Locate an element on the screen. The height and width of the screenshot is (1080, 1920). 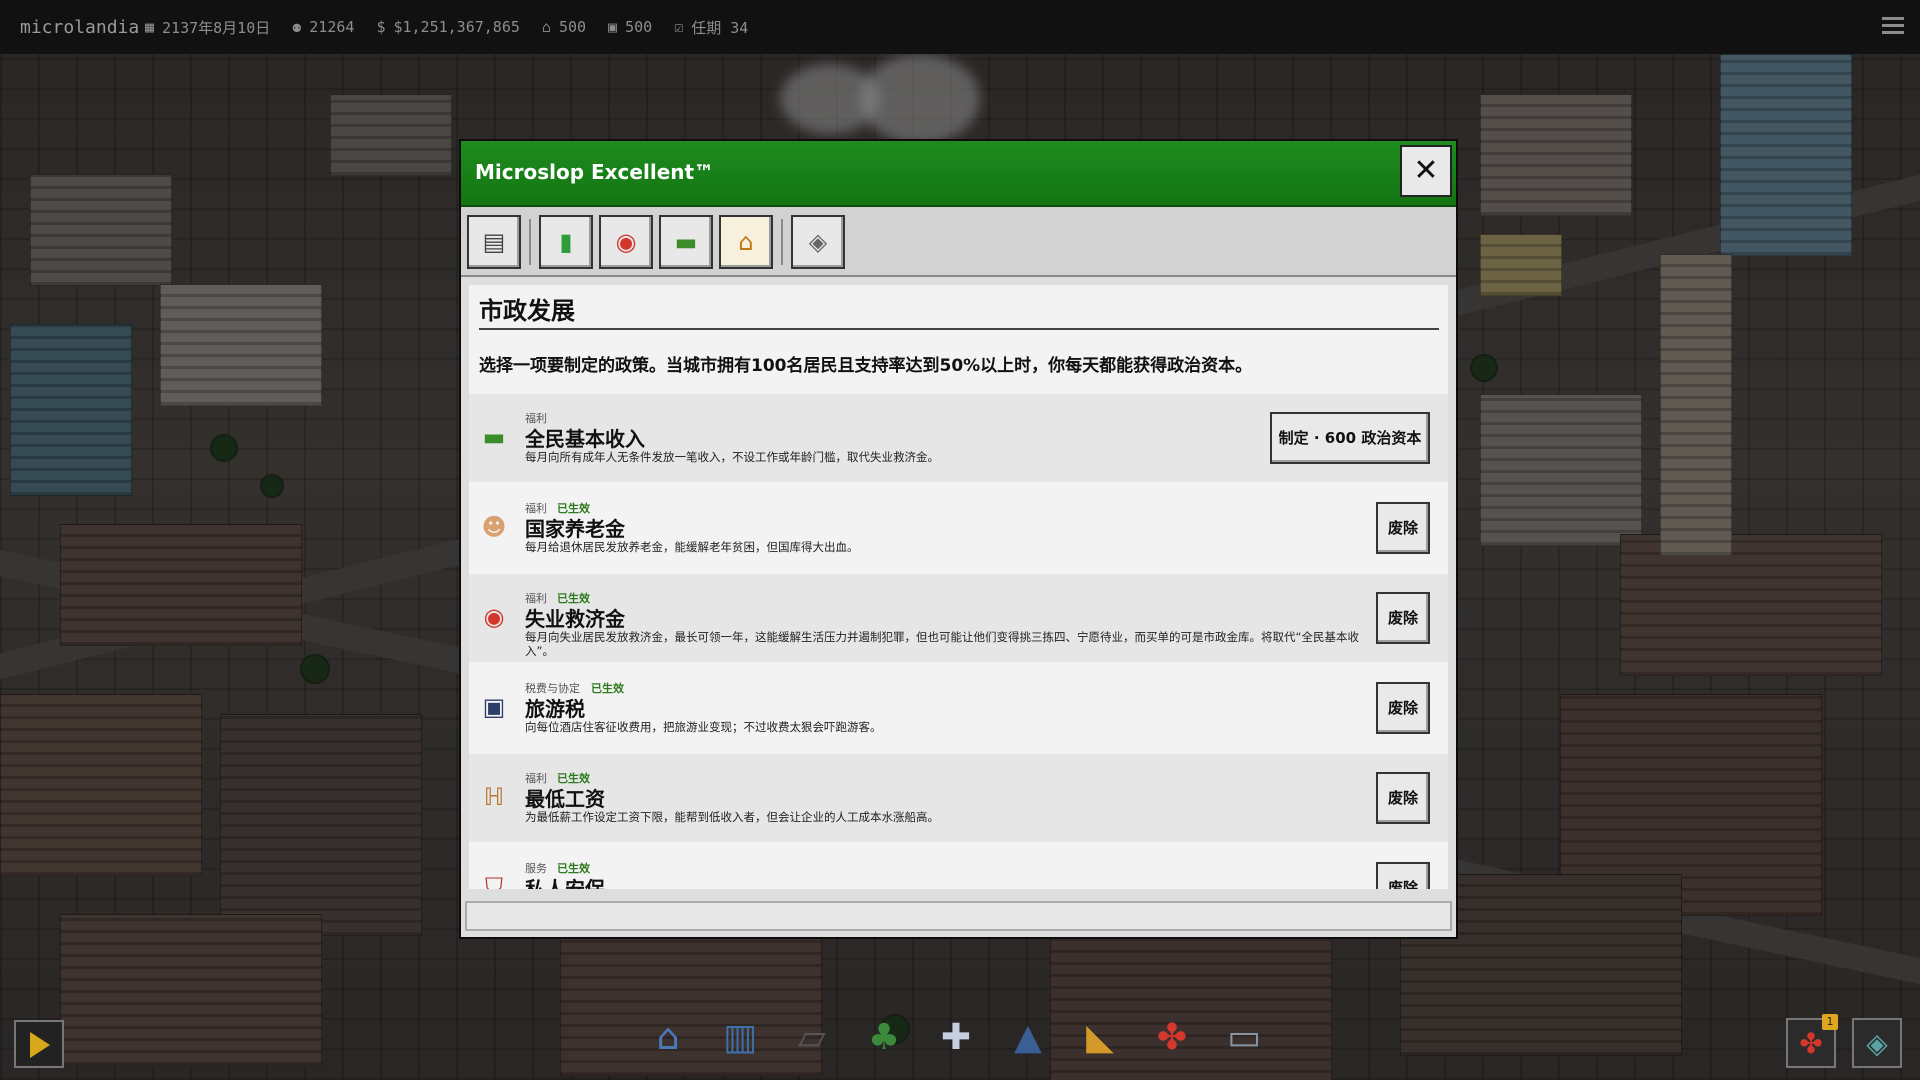
policy-name: 国家养老金 is located at coordinates (575, 529).